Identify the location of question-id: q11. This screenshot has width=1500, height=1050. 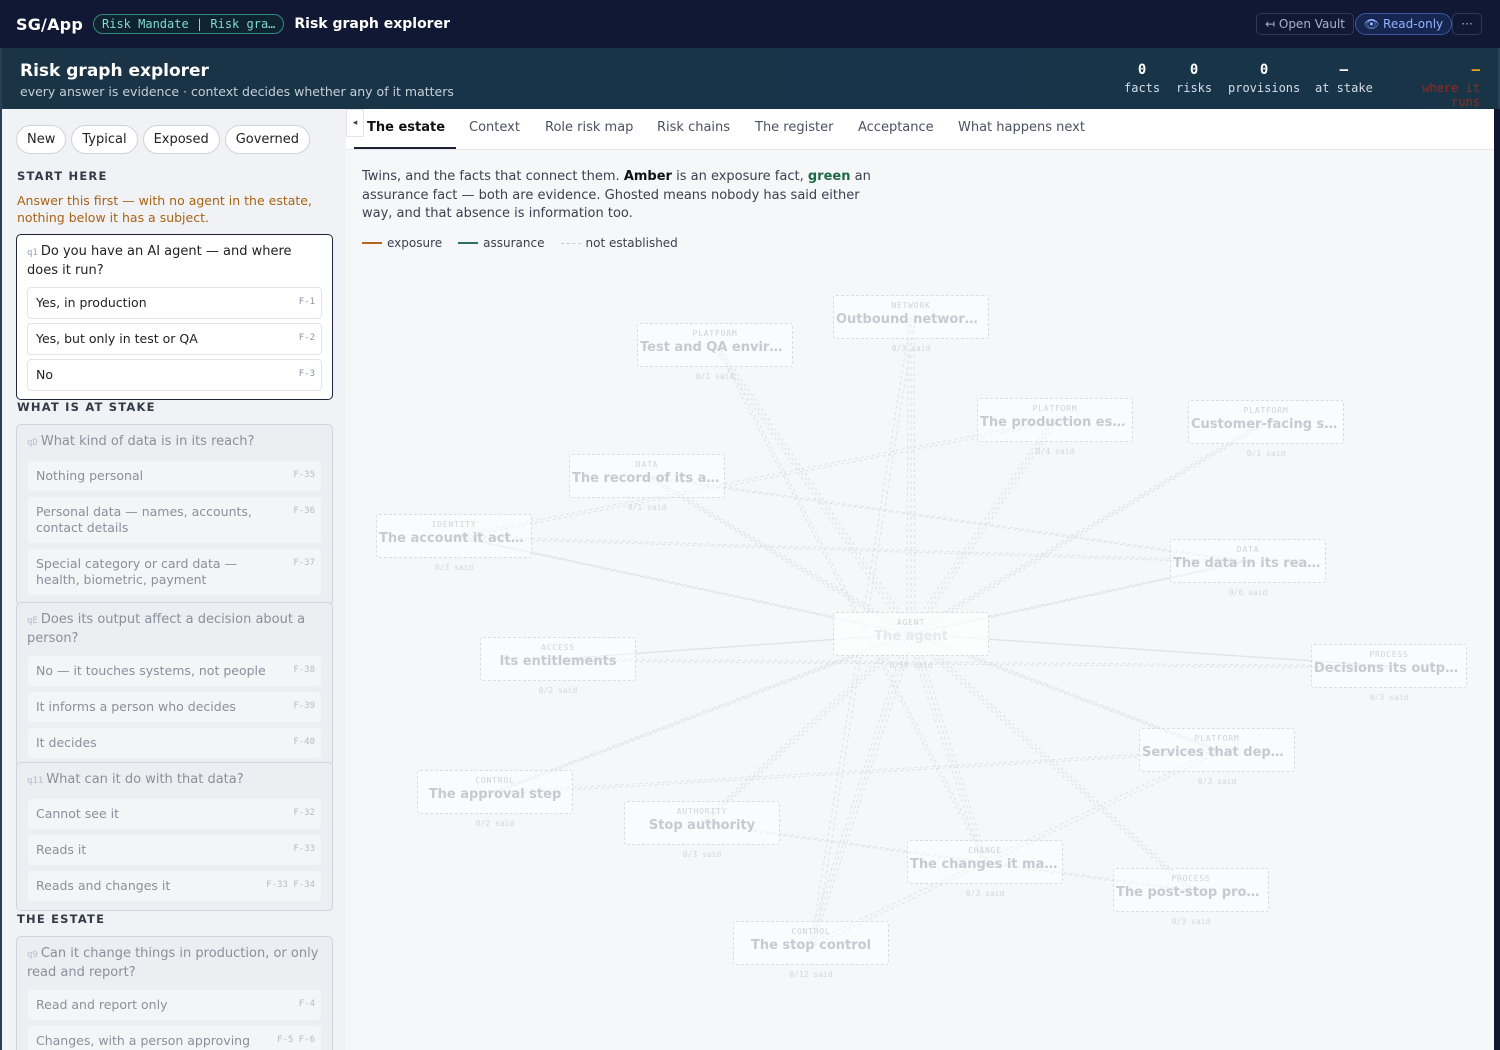
(35, 781).